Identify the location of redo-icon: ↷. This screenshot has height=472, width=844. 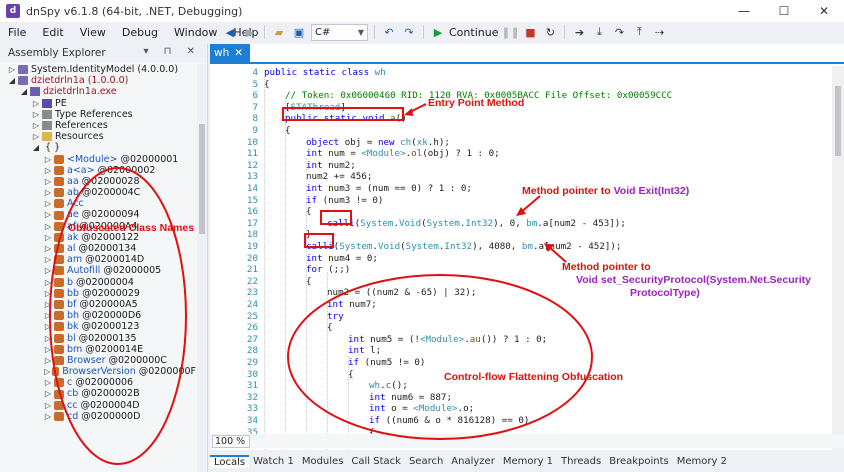
(409, 32).